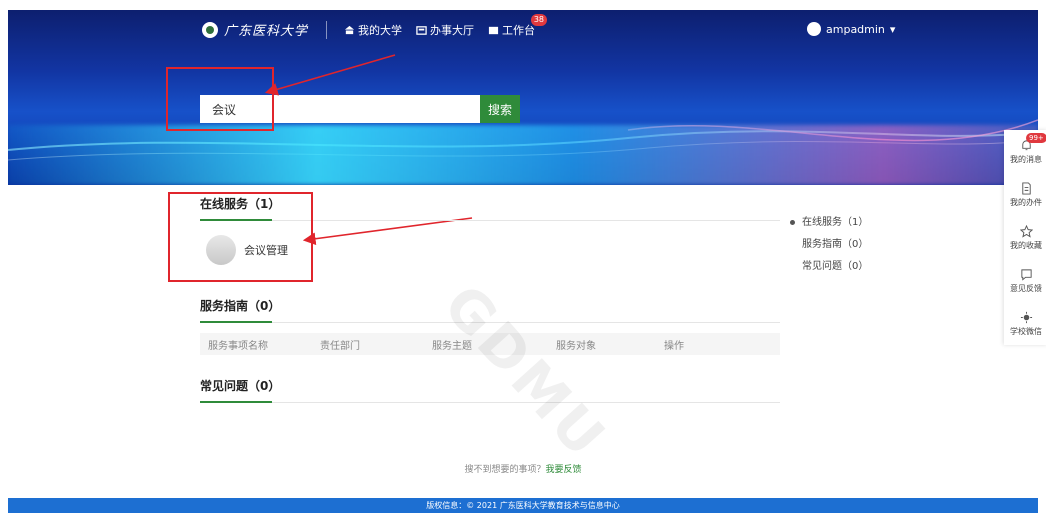 The image size is (1046, 513). What do you see at coordinates (421, 30) in the screenshot?
I see `hall-icon` at bounding box center [421, 30].